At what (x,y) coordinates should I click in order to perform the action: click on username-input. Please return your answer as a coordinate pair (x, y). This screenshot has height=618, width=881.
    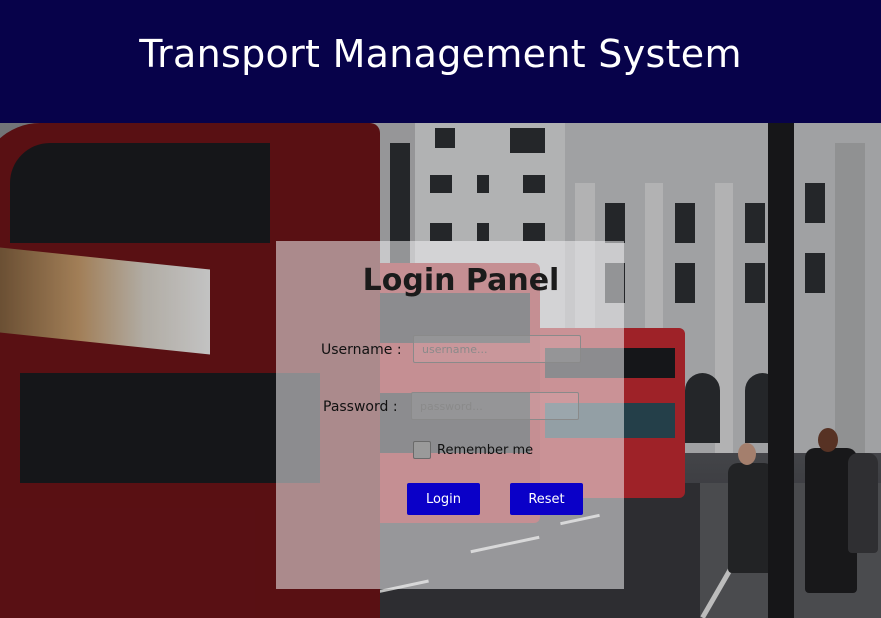
    Looking at the image, I should click on (497, 349).